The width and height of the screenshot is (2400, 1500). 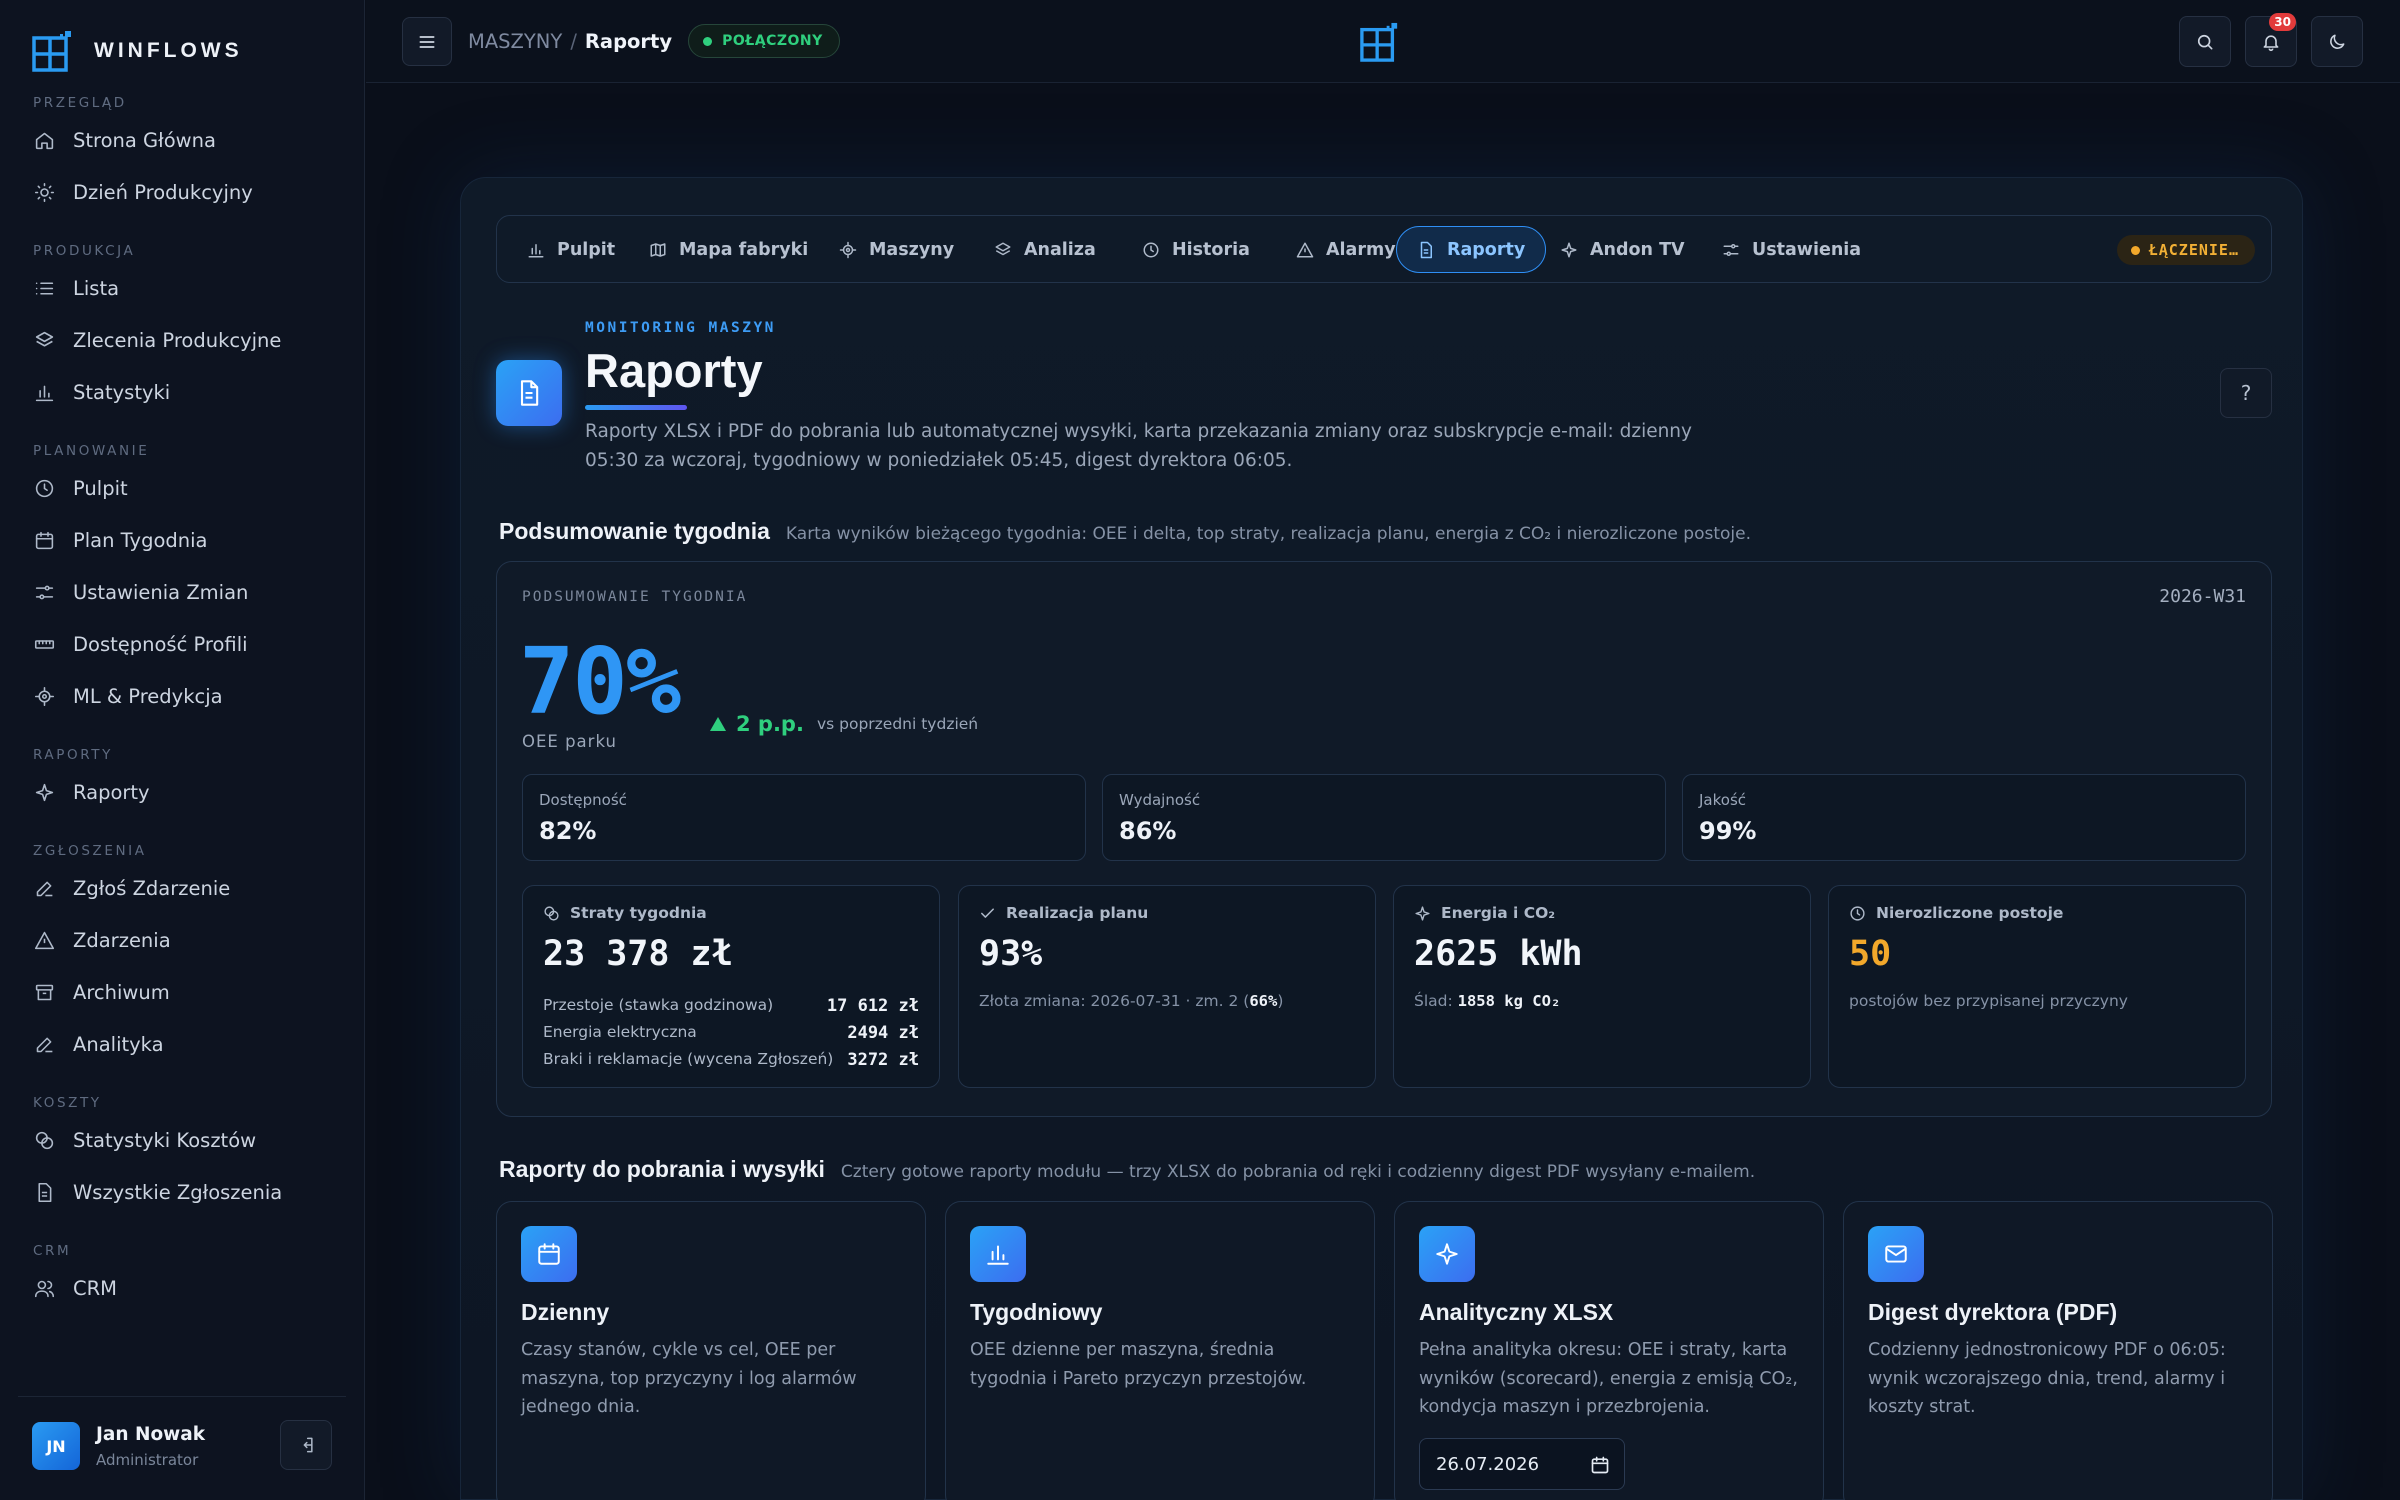 What do you see at coordinates (2246, 393) in the screenshot?
I see `help-button: ?` at bounding box center [2246, 393].